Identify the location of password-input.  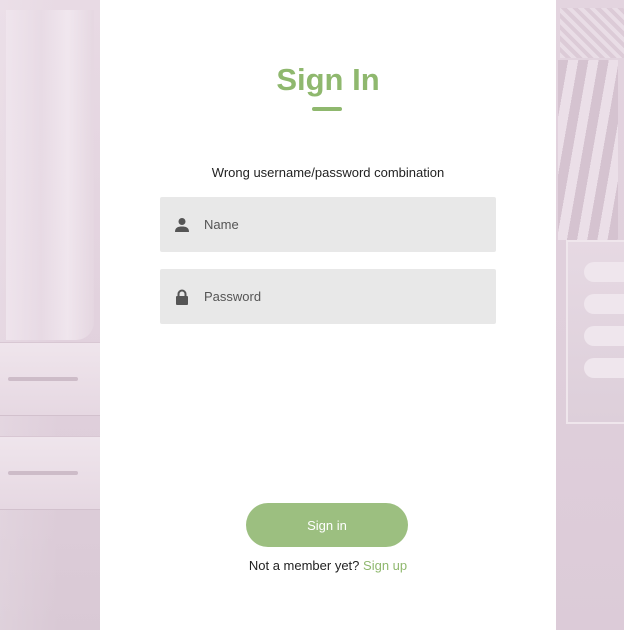
(344, 296).